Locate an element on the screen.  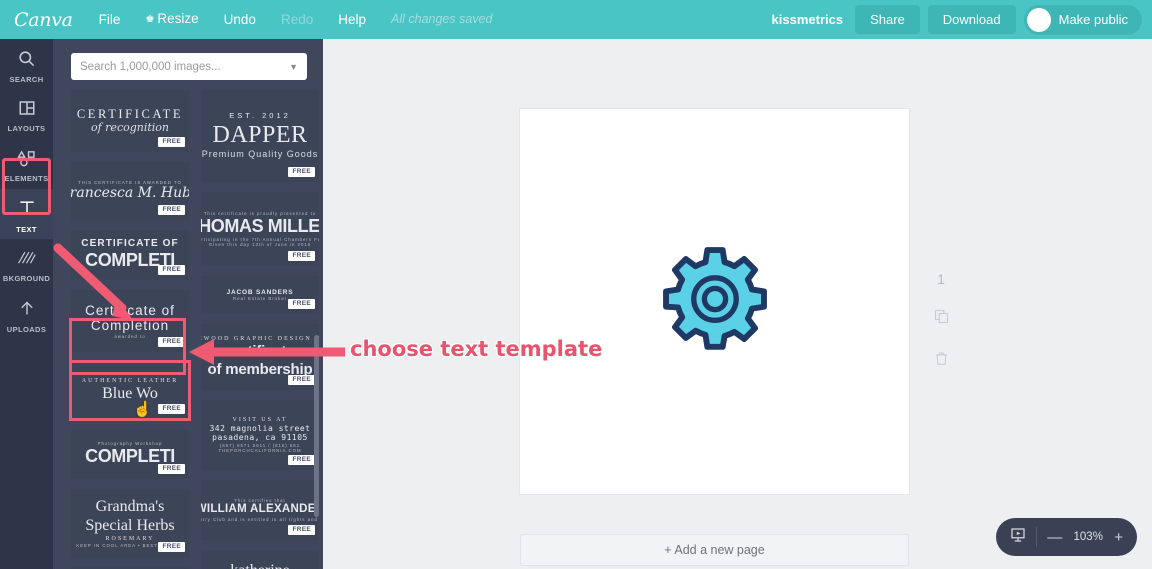
sidebar-item-uploads: UPLOADS is located at coordinates (26, 314).